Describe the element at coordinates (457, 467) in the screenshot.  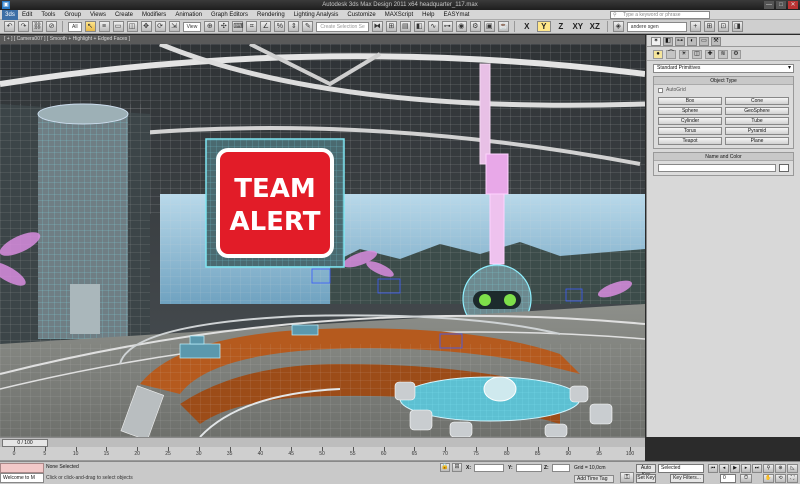
I see `absolute-mode-icon: ⊞` at that location.